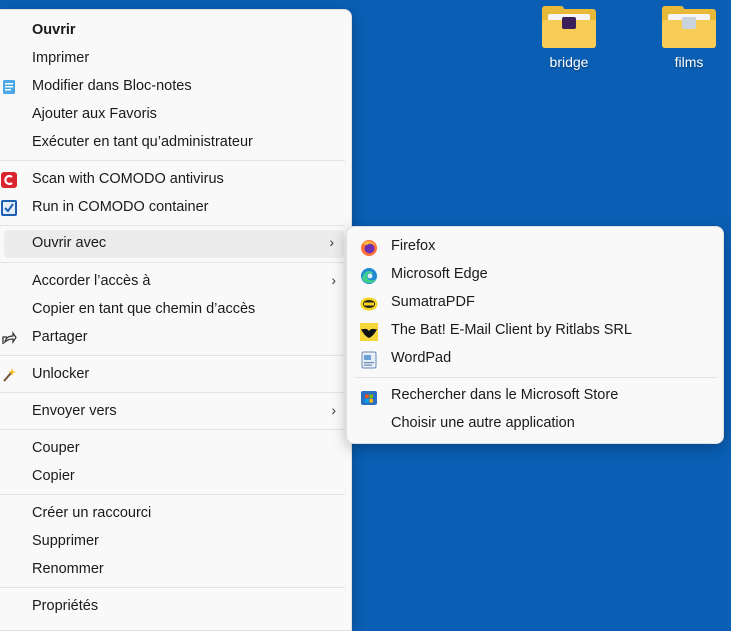 This screenshot has height=631, width=731. What do you see at coordinates (175, 375) in the screenshot?
I see `menu-item-unlocker: Unlocker` at bounding box center [175, 375].